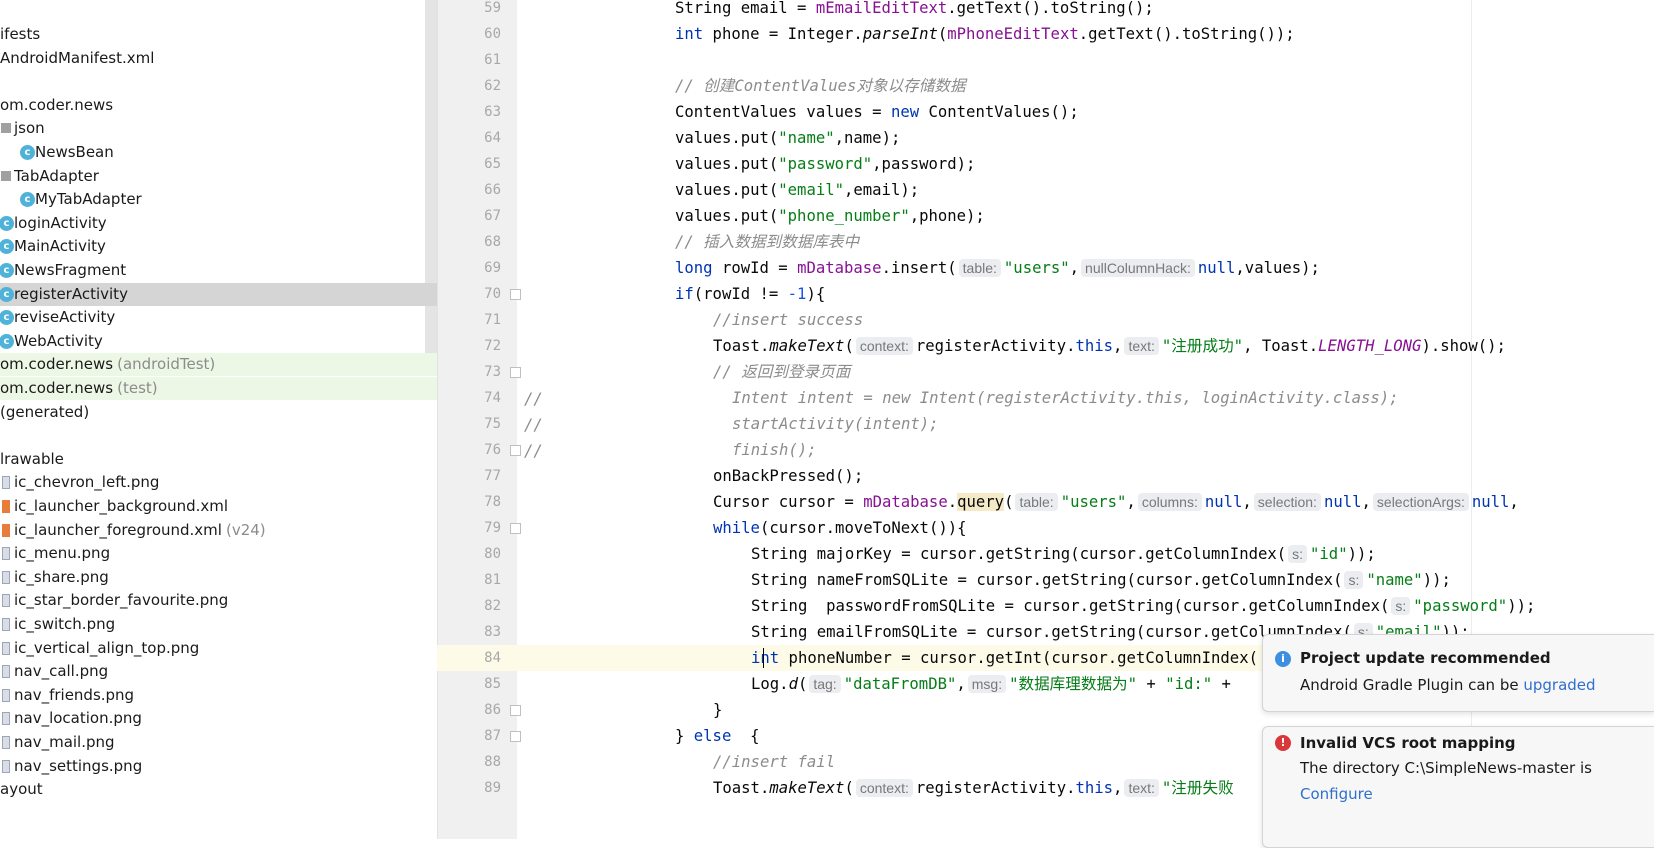  What do you see at coordinates (469, 190) in the screenshot?
I see `line-number: 66` at bounding box center [469, 190].